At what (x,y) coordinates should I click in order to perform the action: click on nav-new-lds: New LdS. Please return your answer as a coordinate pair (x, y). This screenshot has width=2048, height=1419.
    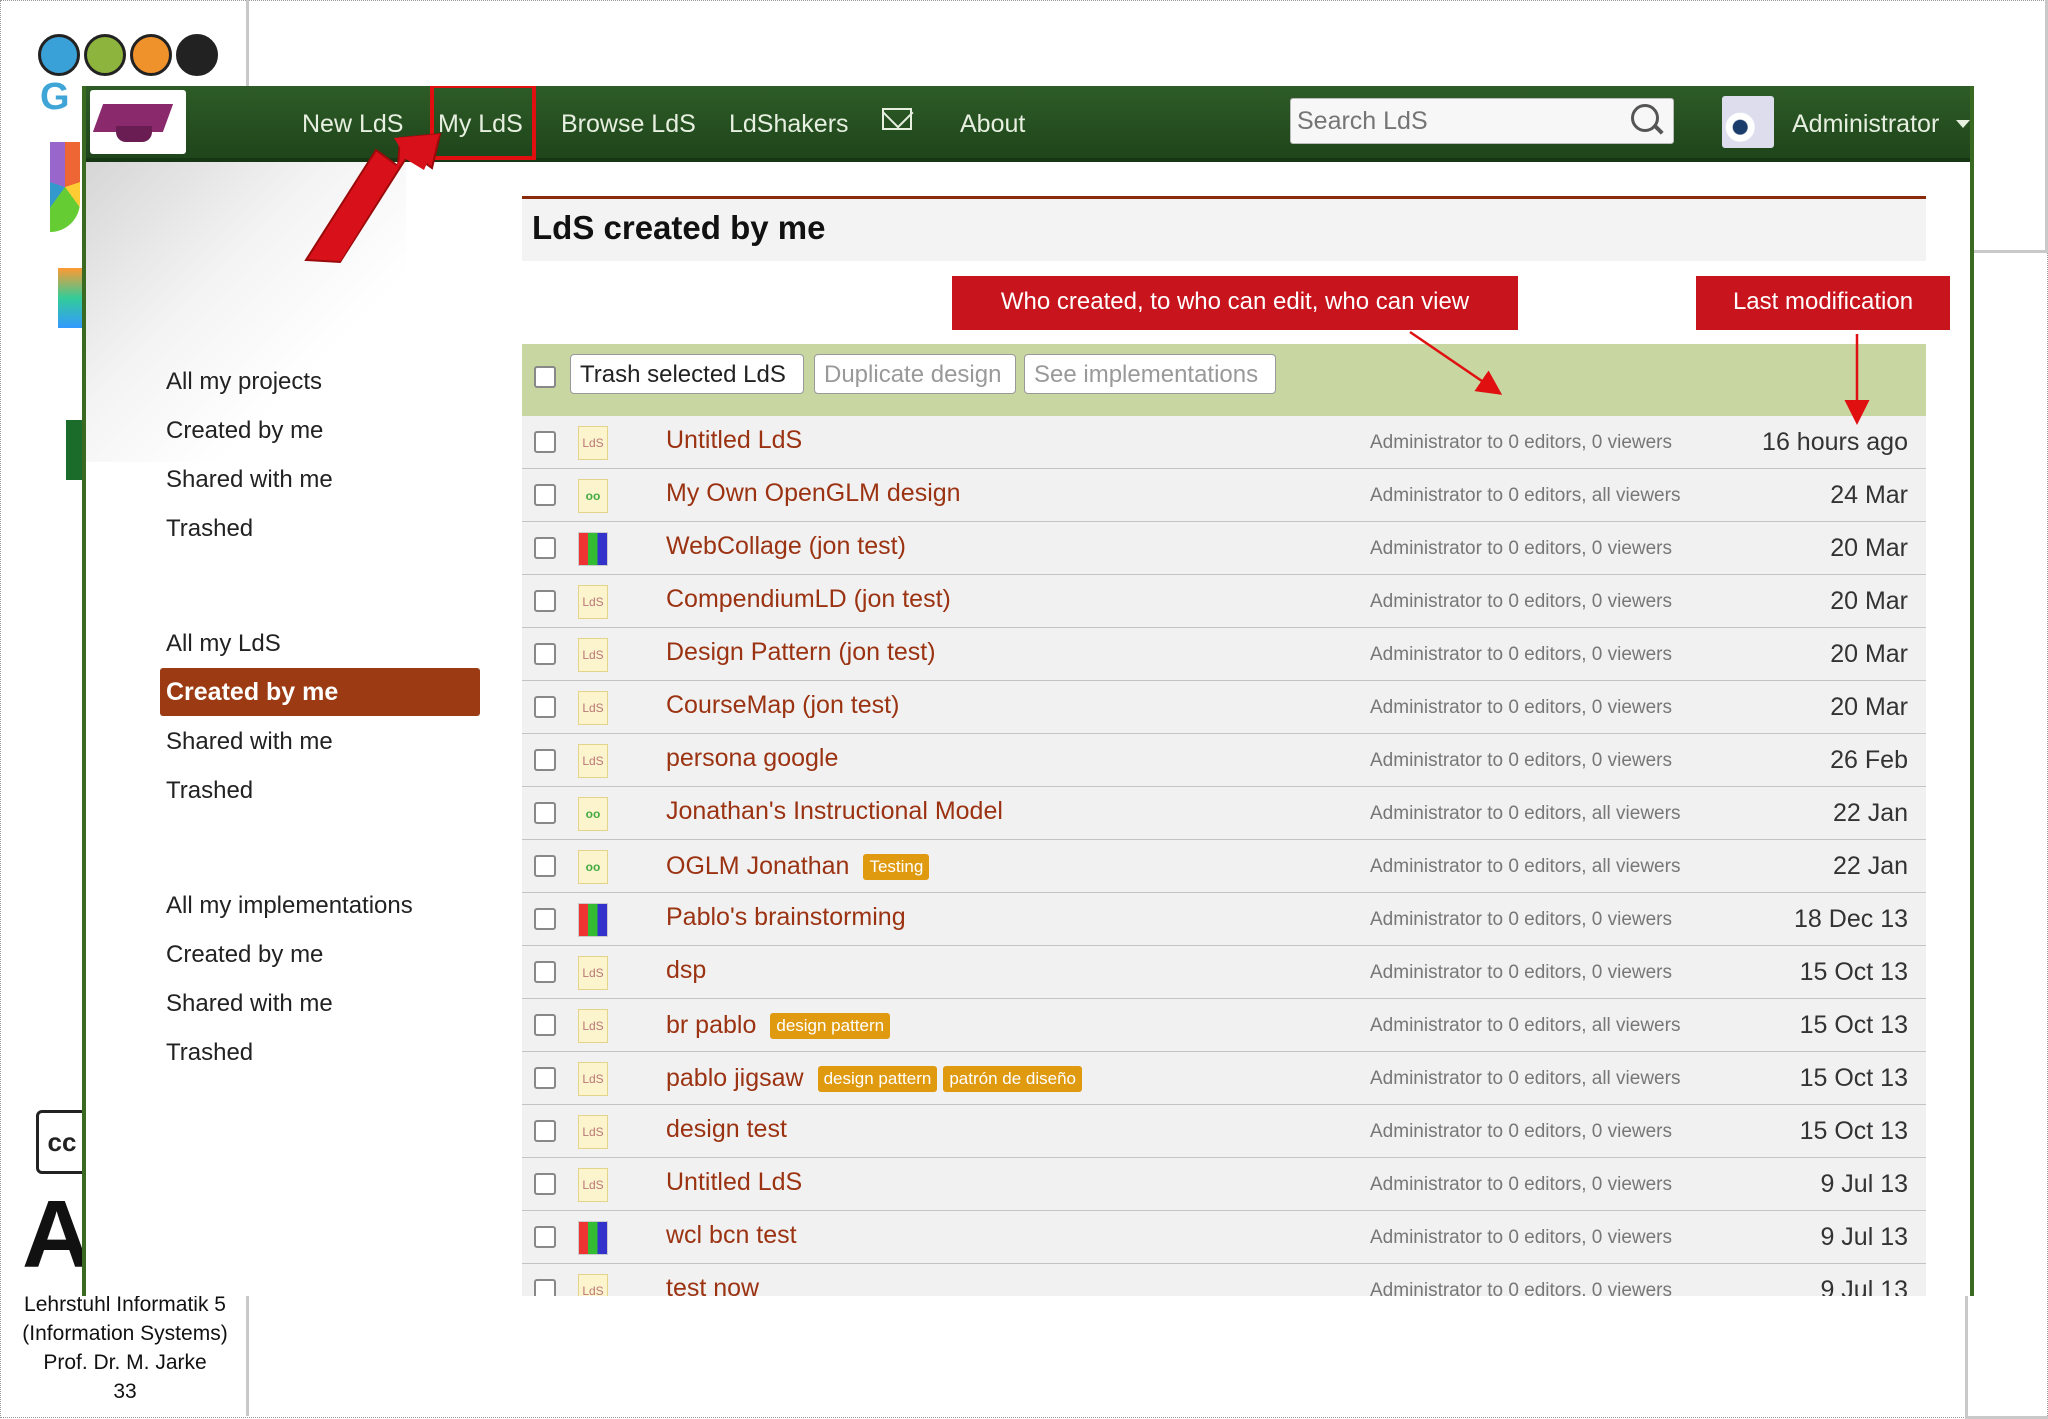
    Looking at the image, I should click on (352, 122).